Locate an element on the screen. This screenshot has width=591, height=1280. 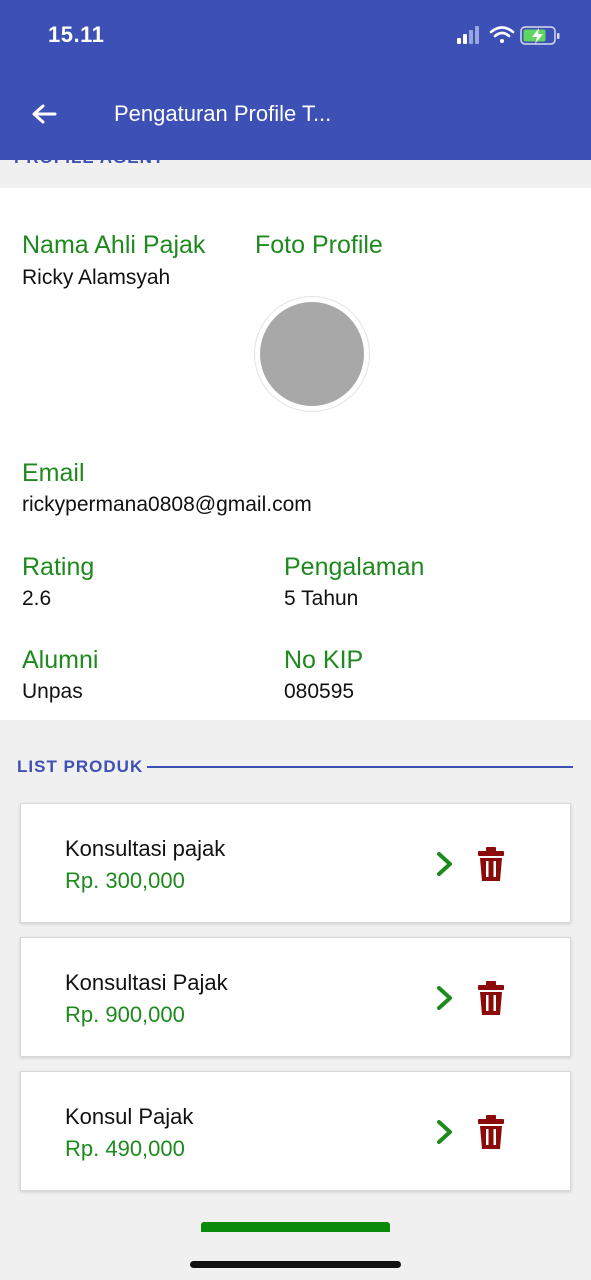
list-divider is located at coordinates (360, 767).